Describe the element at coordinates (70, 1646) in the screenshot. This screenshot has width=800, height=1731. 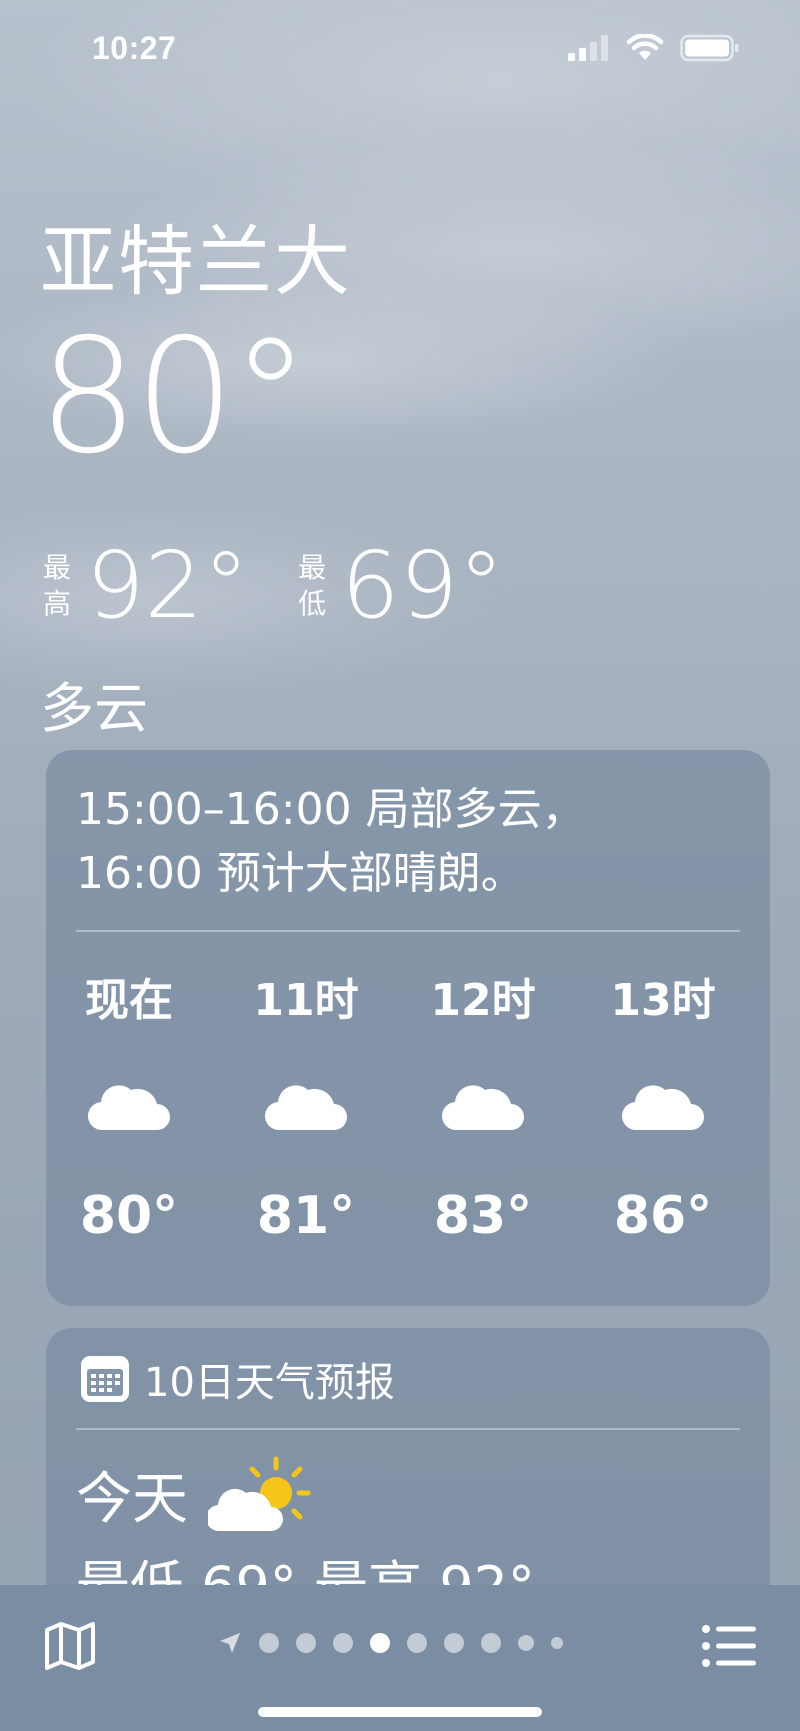
I see `map-icon` at that location.